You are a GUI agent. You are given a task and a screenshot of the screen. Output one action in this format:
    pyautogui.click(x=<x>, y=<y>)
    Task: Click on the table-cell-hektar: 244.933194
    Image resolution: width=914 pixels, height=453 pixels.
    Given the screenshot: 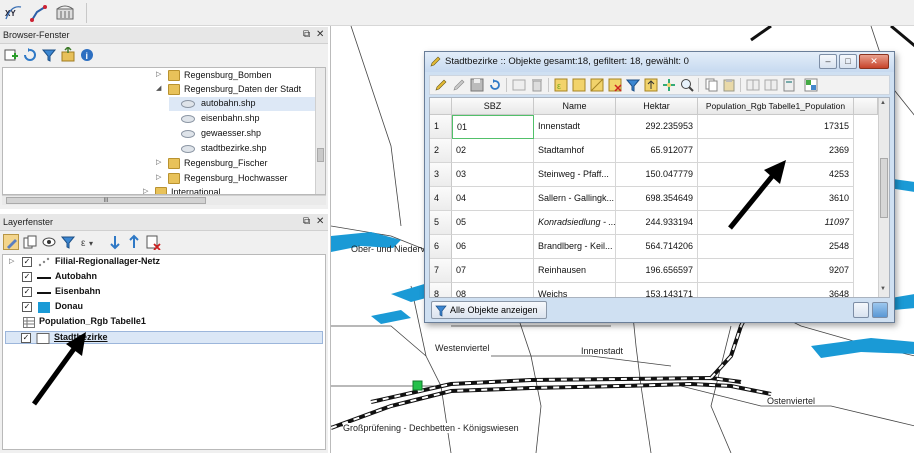 What is the action you would take?
    pyautogui.click(x=657, y=223)
    